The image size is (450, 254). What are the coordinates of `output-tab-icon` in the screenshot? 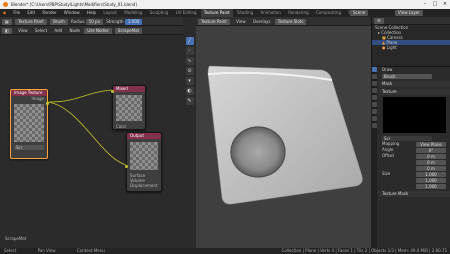 It's located at (374, 83).